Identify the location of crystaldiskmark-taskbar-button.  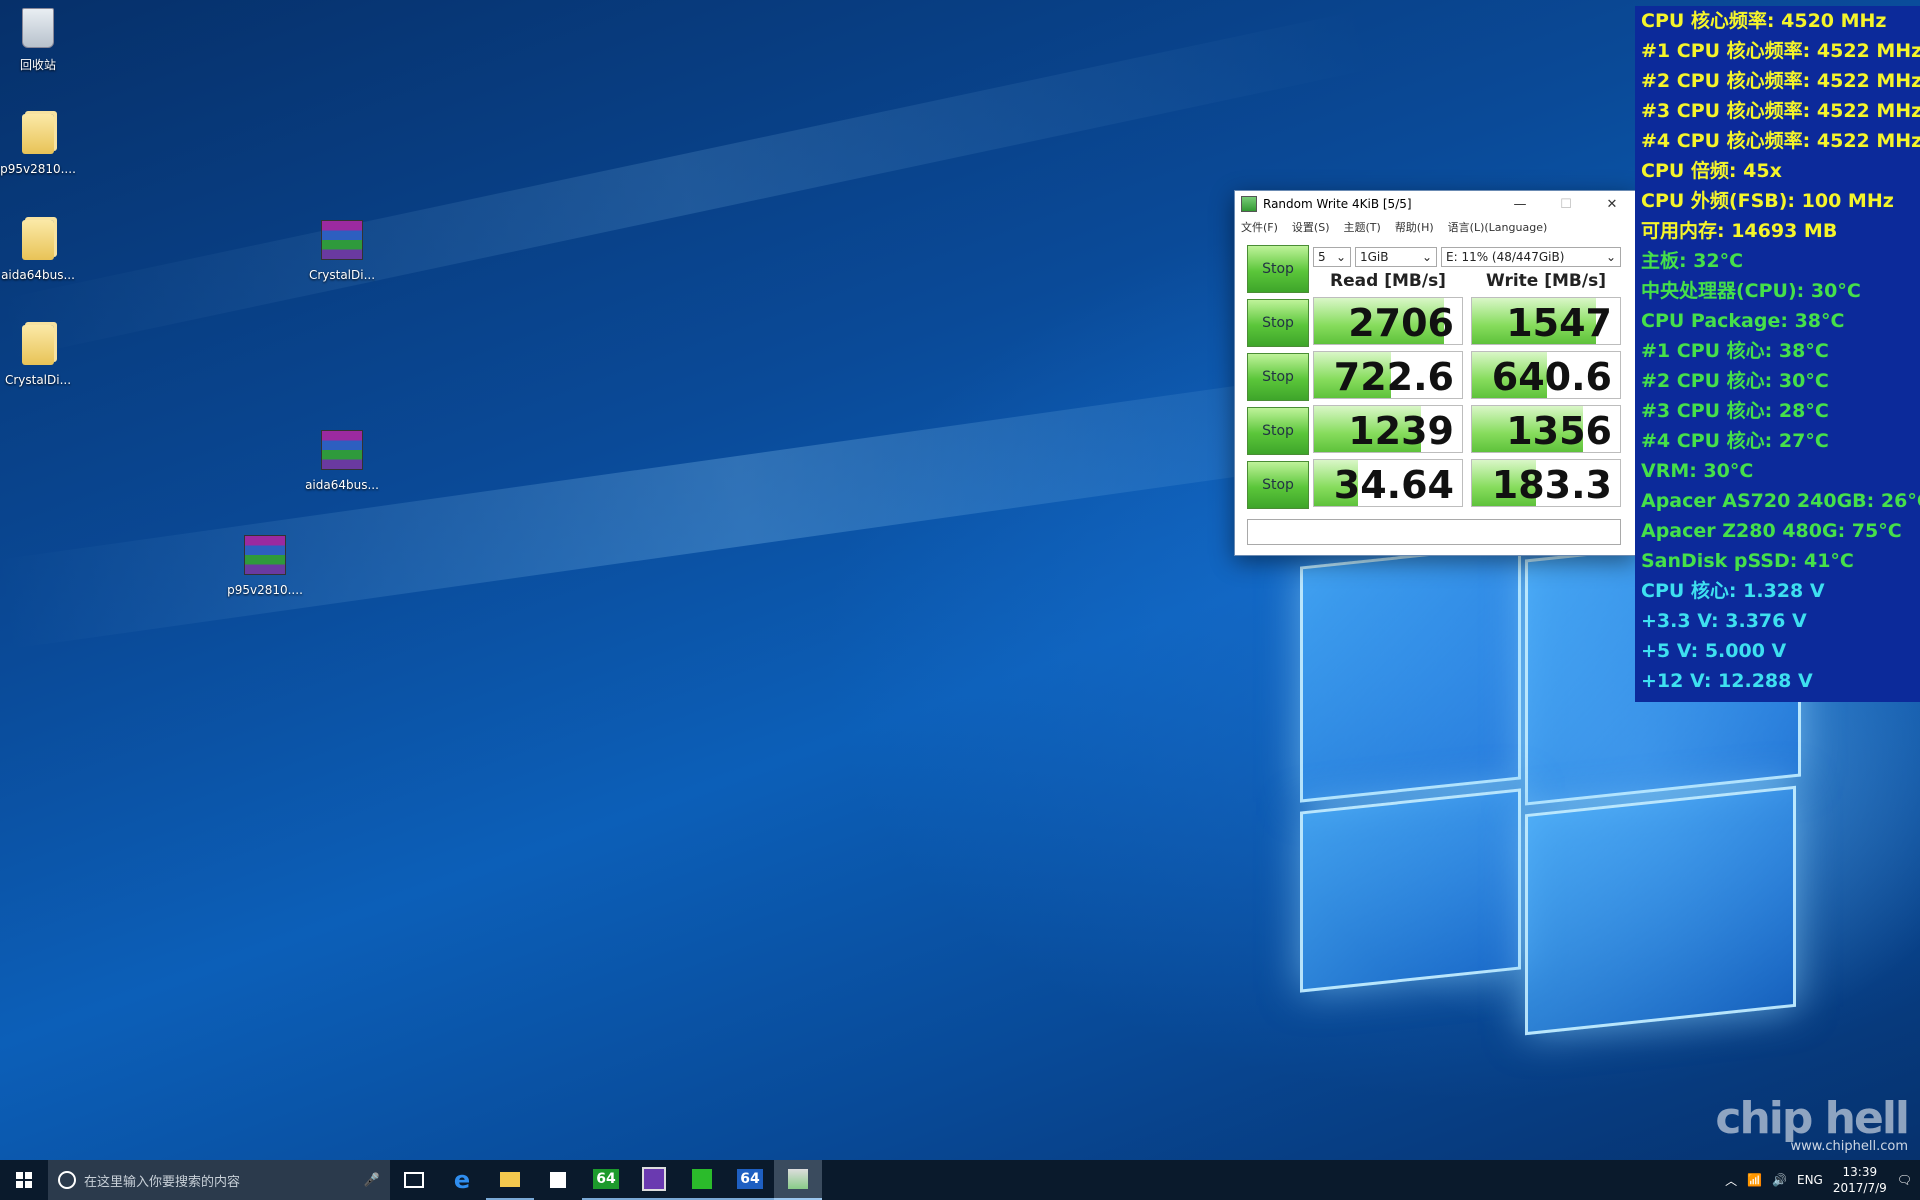
(798, 1180).